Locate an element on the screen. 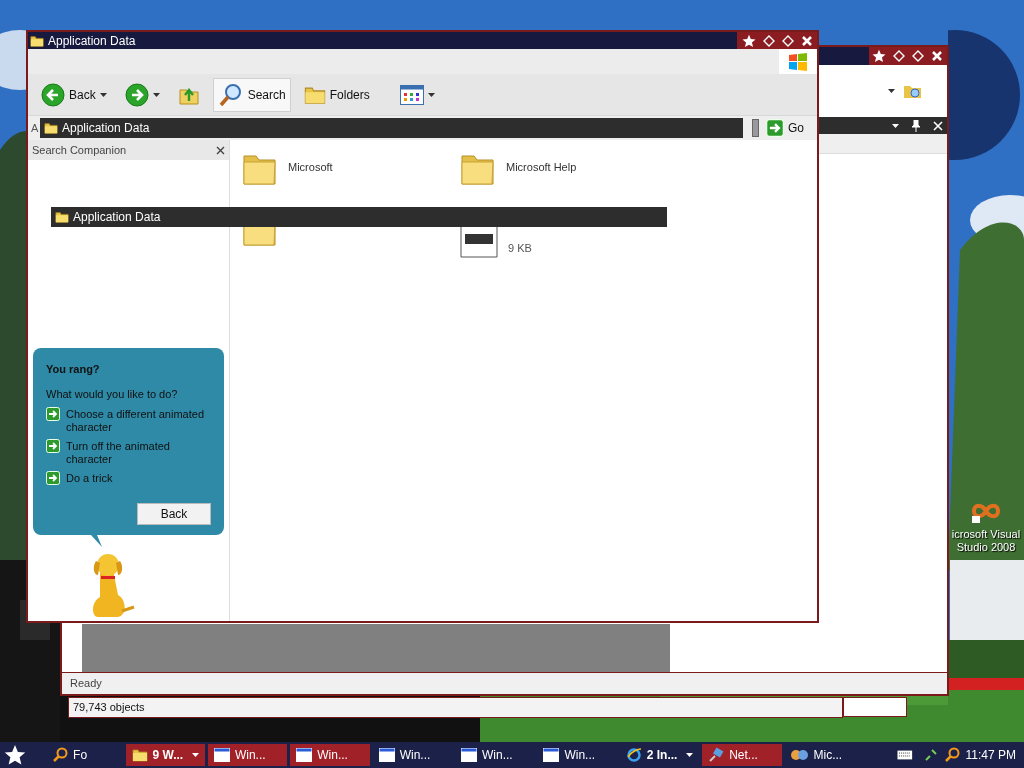 The image size is (1024, 768). window-title: Application Data is located at coordinates (92, 41).